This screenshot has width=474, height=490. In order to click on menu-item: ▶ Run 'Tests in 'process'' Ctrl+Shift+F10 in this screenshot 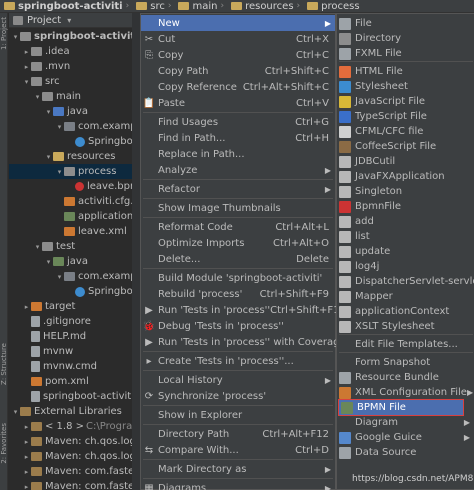, I will do `click(243, 310)`.